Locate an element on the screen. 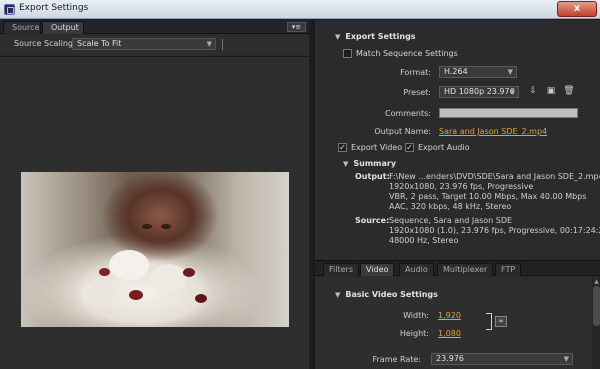 The height and width of the screenshot is (369, 600). summary-source-label: Source: is located at coordinates (372, 220).